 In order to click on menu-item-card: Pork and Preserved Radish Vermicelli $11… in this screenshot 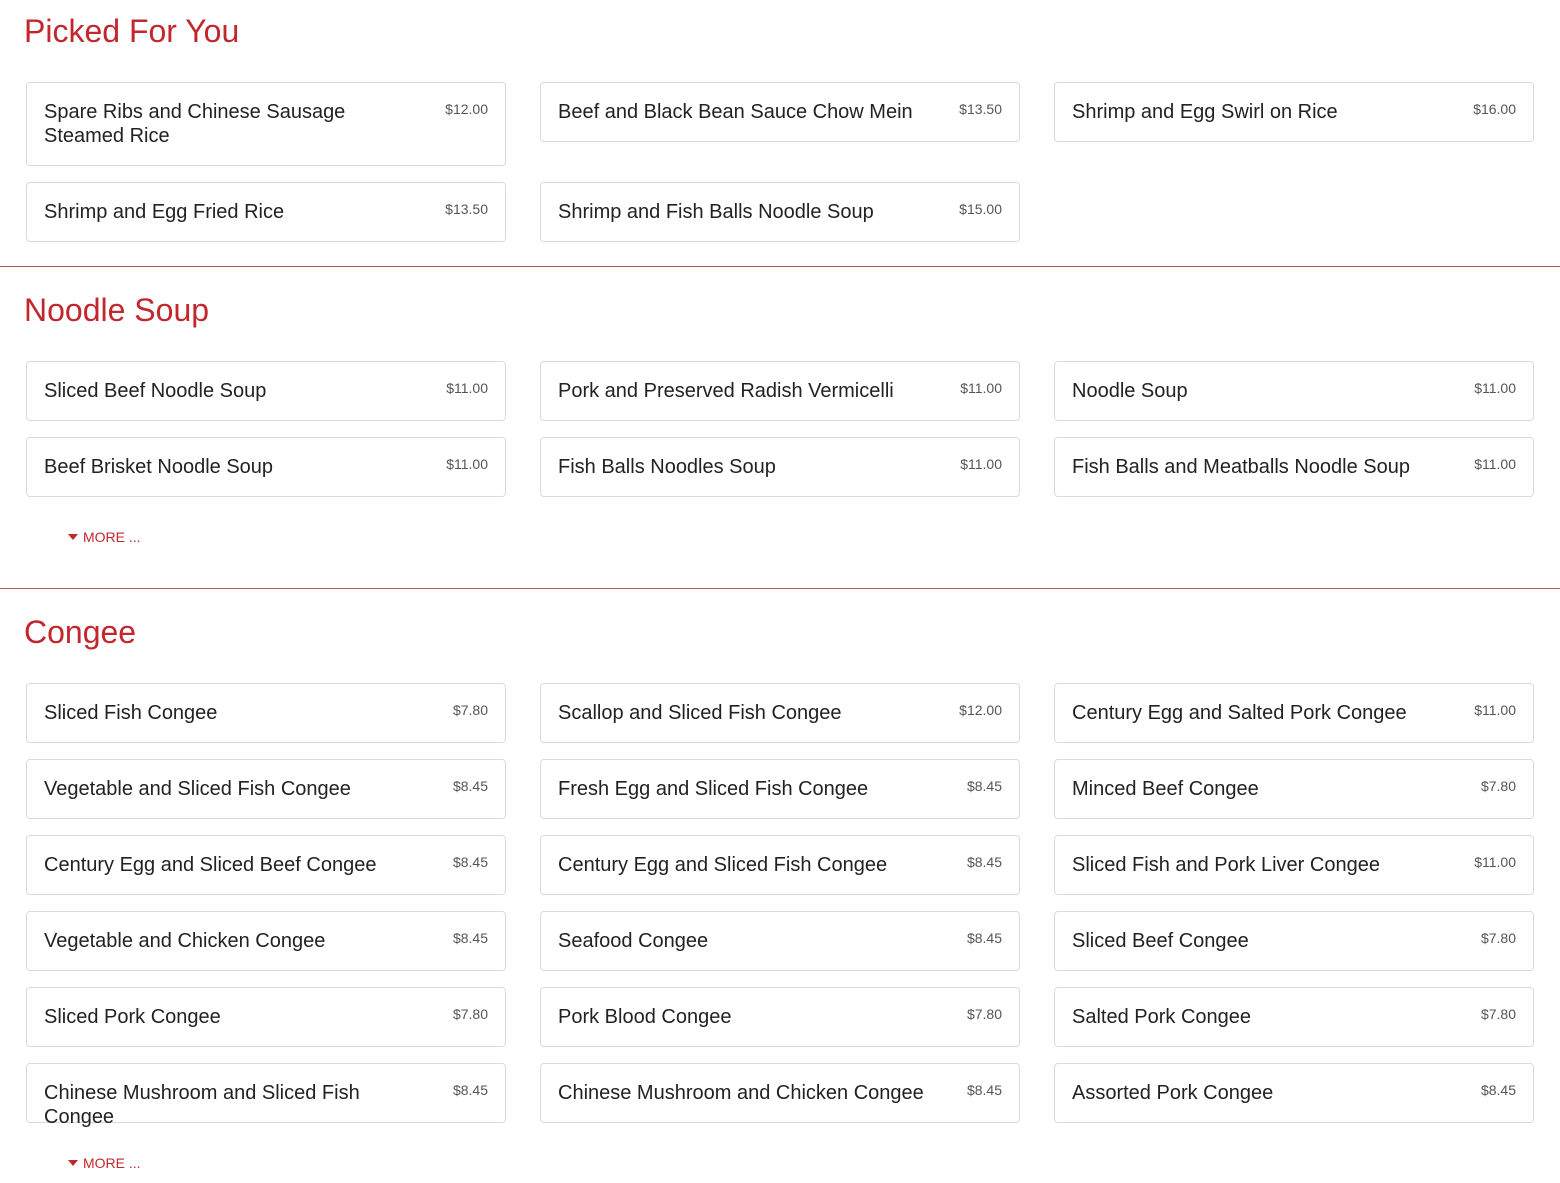, I will do `click(780, 391)`.